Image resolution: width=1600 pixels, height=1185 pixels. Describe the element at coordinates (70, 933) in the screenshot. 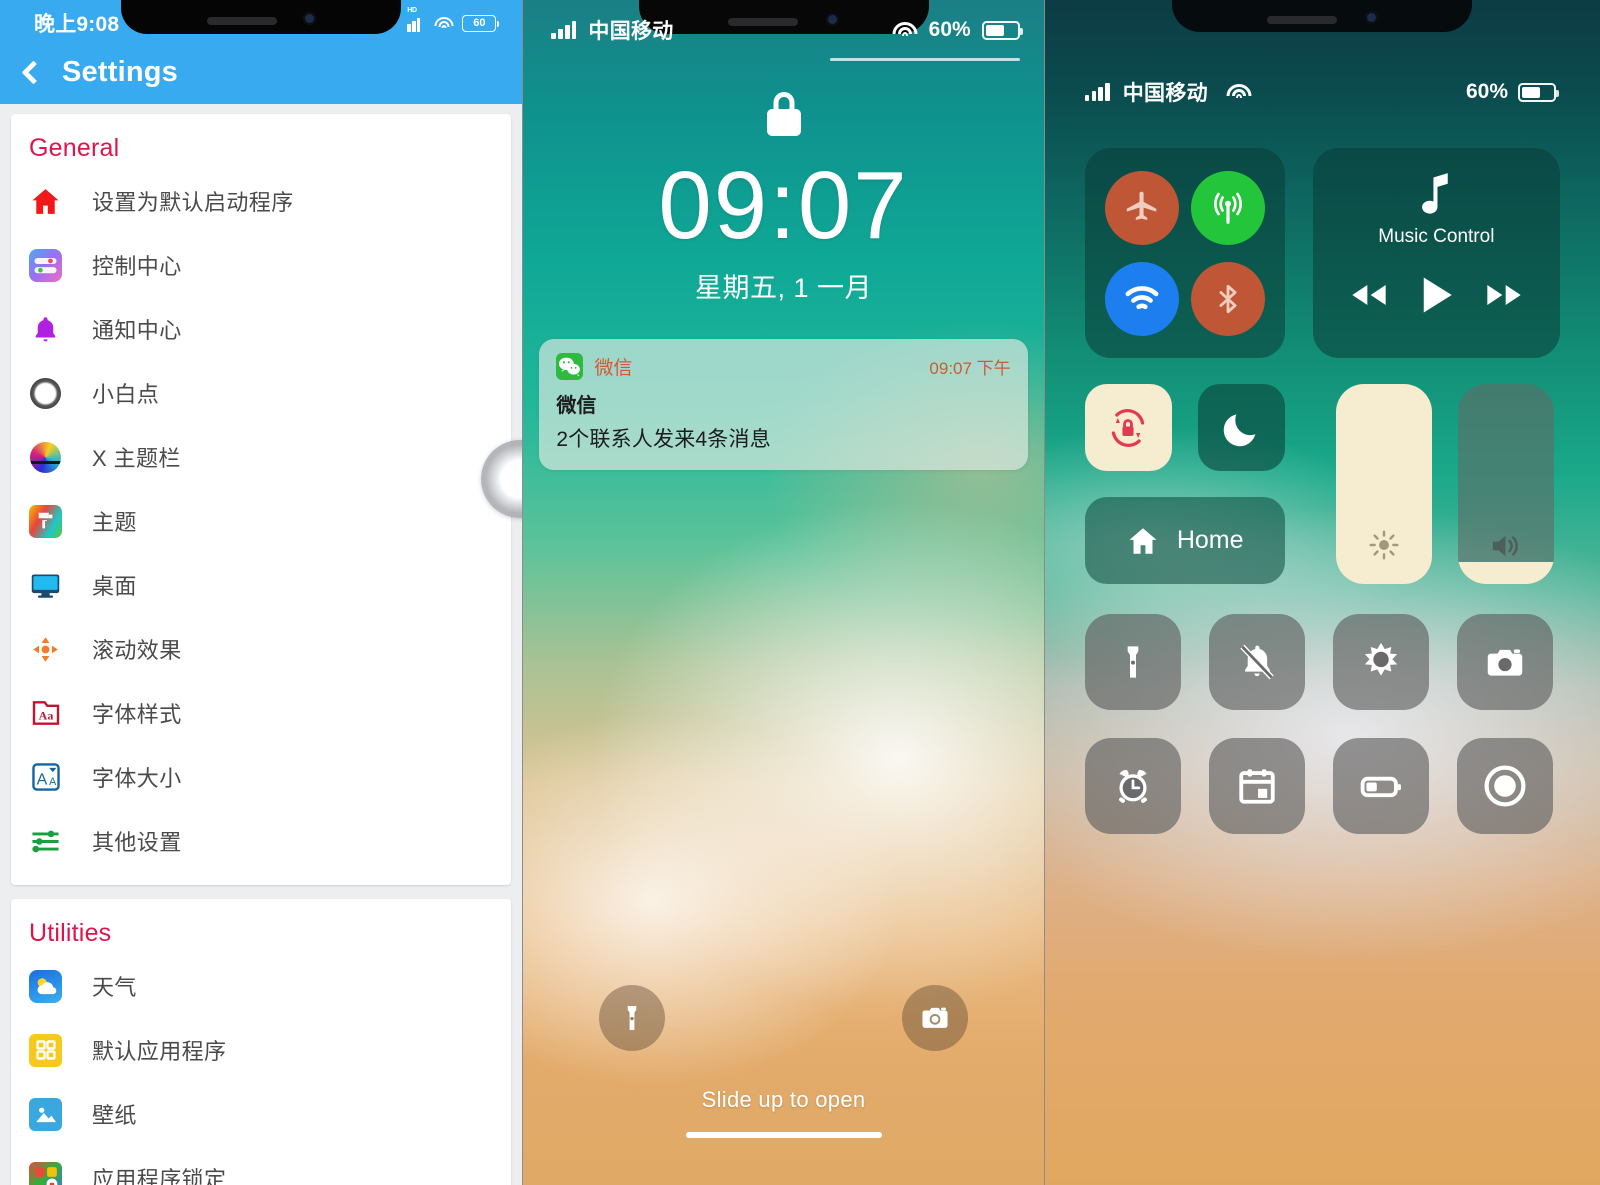

I see `section-title-utilities: Utilities` at that location.